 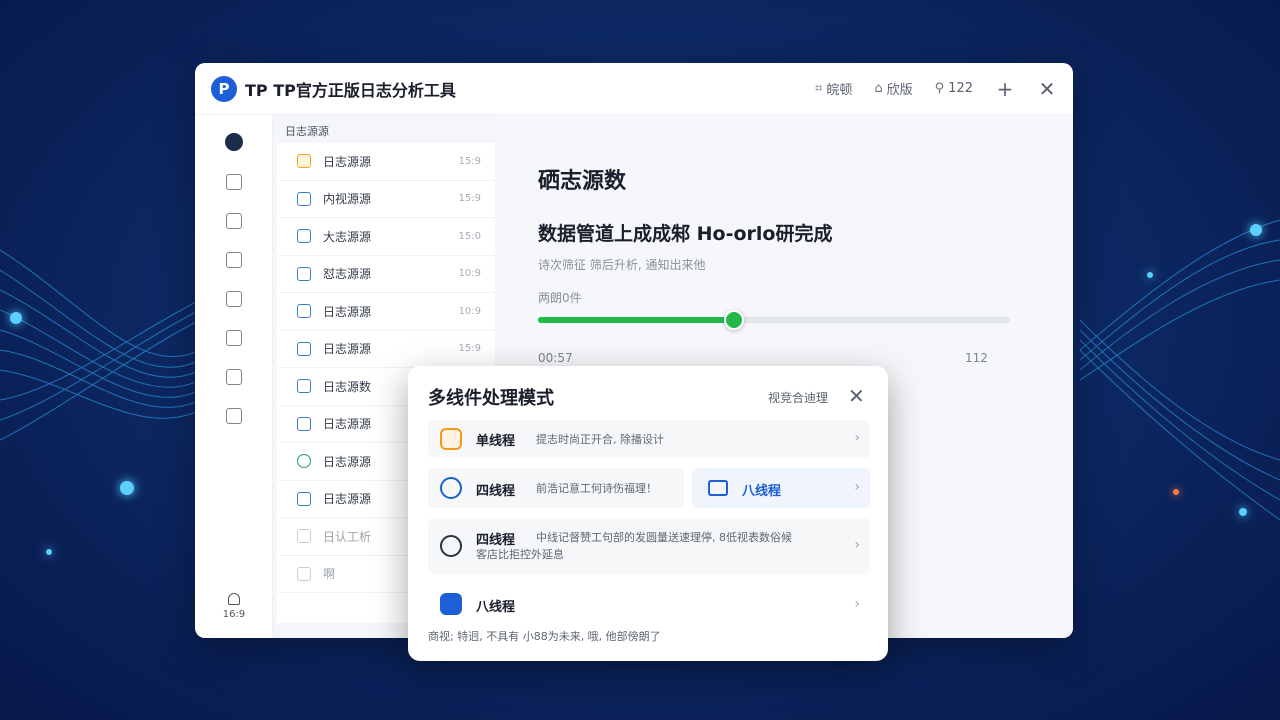 What do you see at coordinates (774, 320) in the screenshot?
I see `progress-track` at bounding box center [774, 320].